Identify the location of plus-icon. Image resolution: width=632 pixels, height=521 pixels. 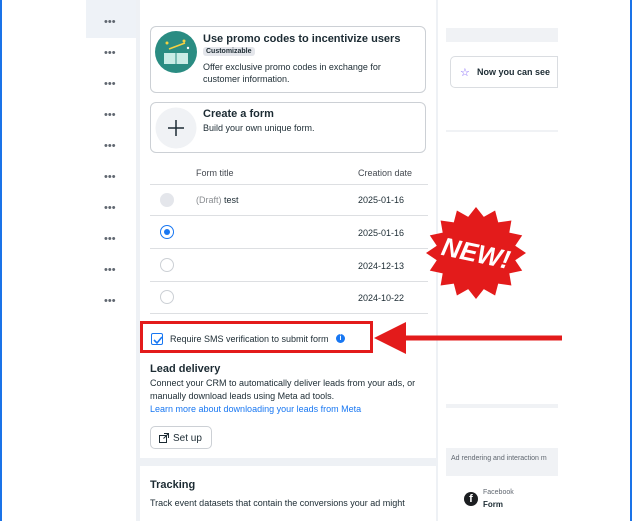
(176, 128).